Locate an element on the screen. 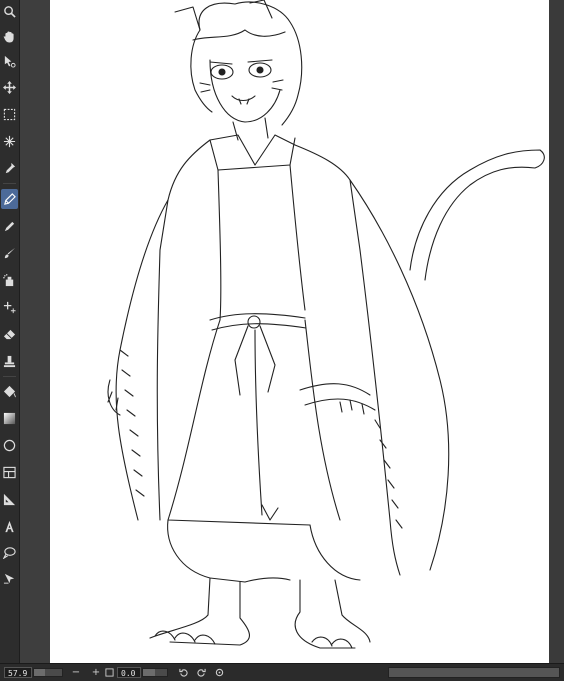 The height and width of the screenshot is (681, 564). text-icon is located at coordinates (9, 526).